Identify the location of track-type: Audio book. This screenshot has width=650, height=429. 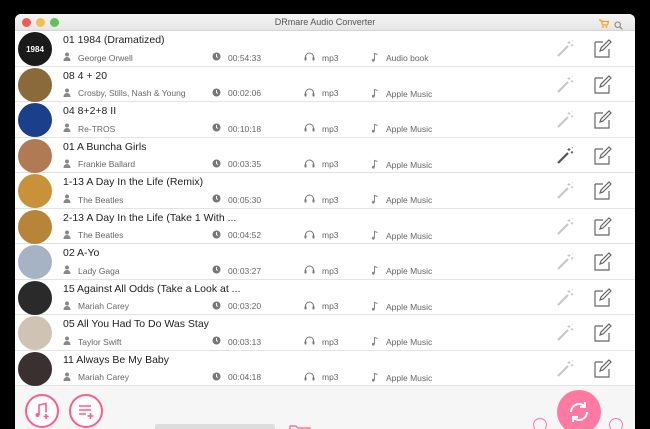
(400, 58).